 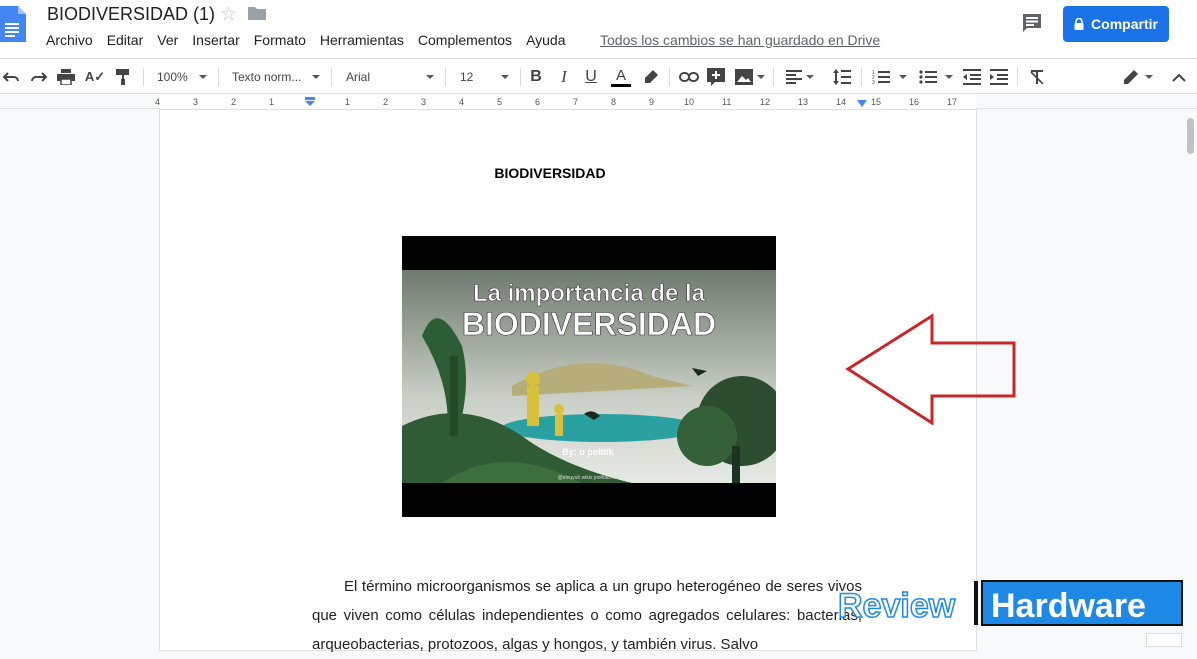 What do you see at coordinates (862, 104) in the screenshot?
I see `right-indent-marker-icon` at bounding box center [862, 104].